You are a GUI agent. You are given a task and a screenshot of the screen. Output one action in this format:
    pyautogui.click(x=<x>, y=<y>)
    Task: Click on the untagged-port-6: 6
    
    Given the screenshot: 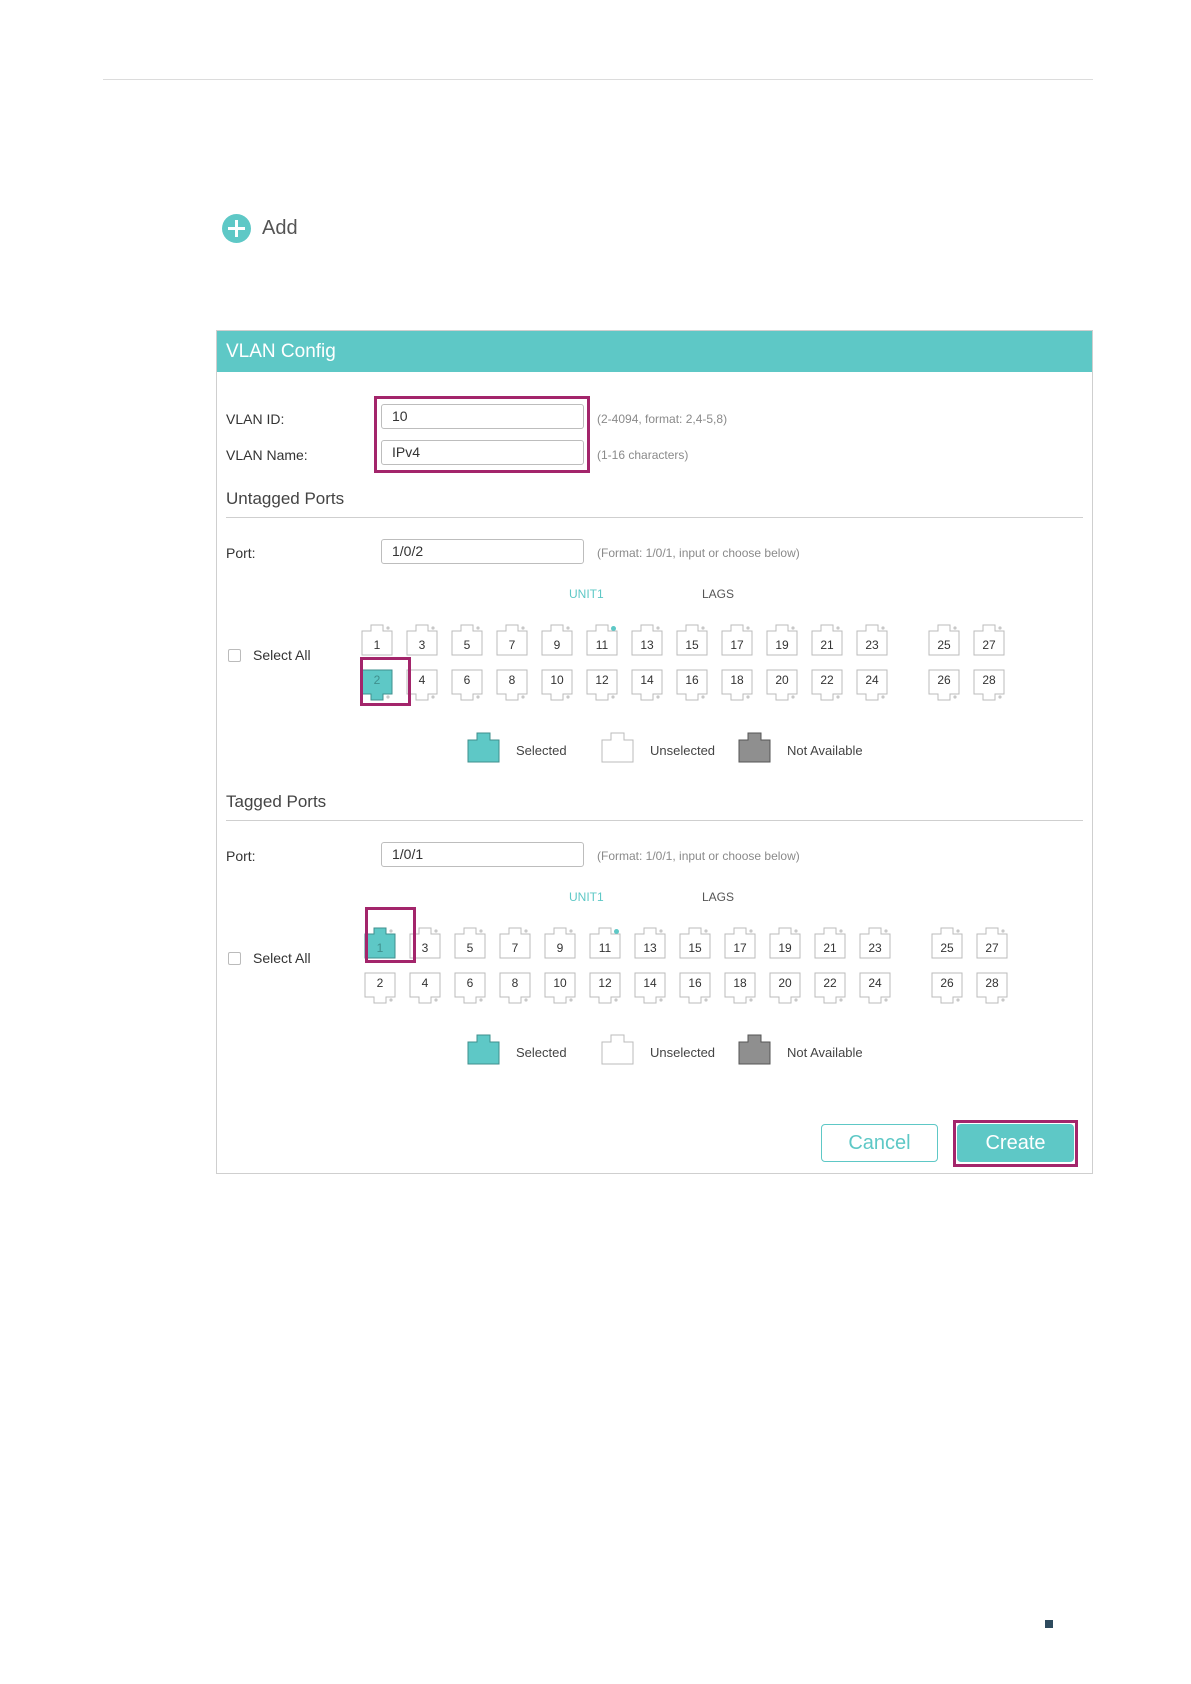 What is the action you would take?
    pyautogui.click(x=467, y=685)
    